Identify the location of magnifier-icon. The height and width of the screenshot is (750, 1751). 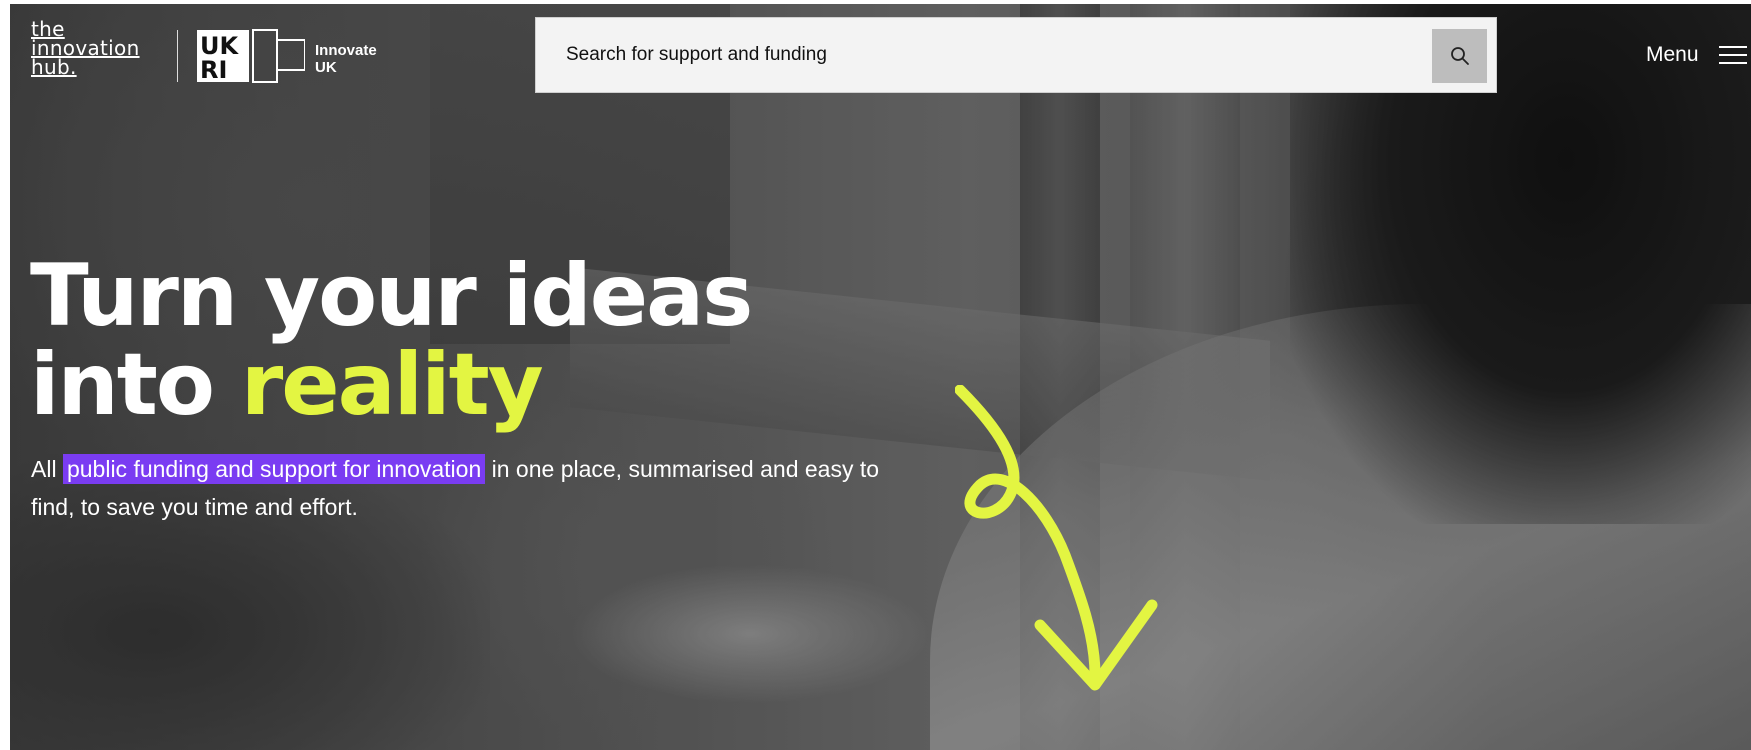
(1459, 56).